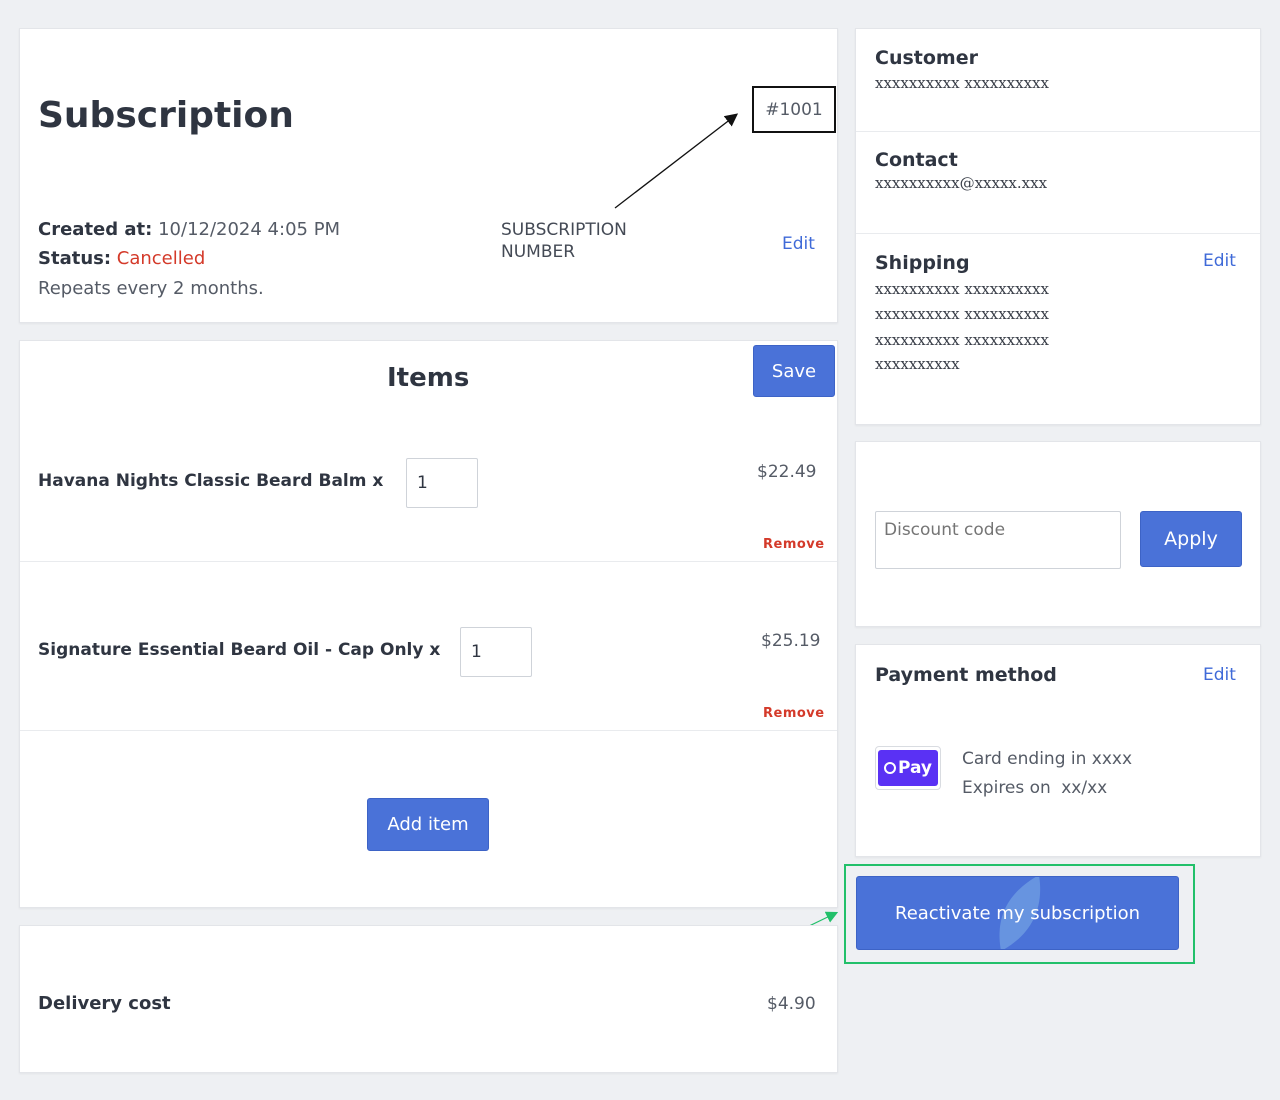  I want to click on customer-divider, so click(1058, 131).